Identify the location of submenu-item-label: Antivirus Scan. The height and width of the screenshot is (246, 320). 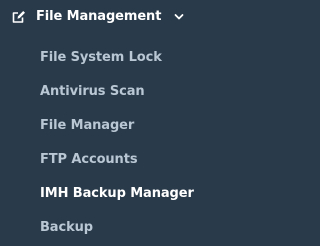
(92, 91).